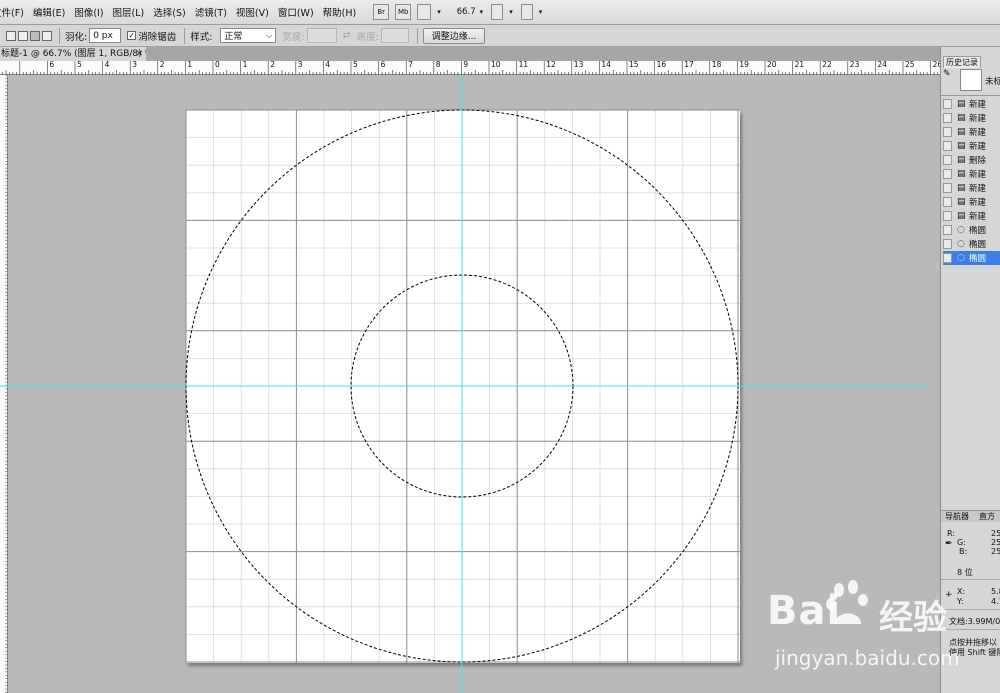  I want to click on ruler-number: 7, so click(410, 64).